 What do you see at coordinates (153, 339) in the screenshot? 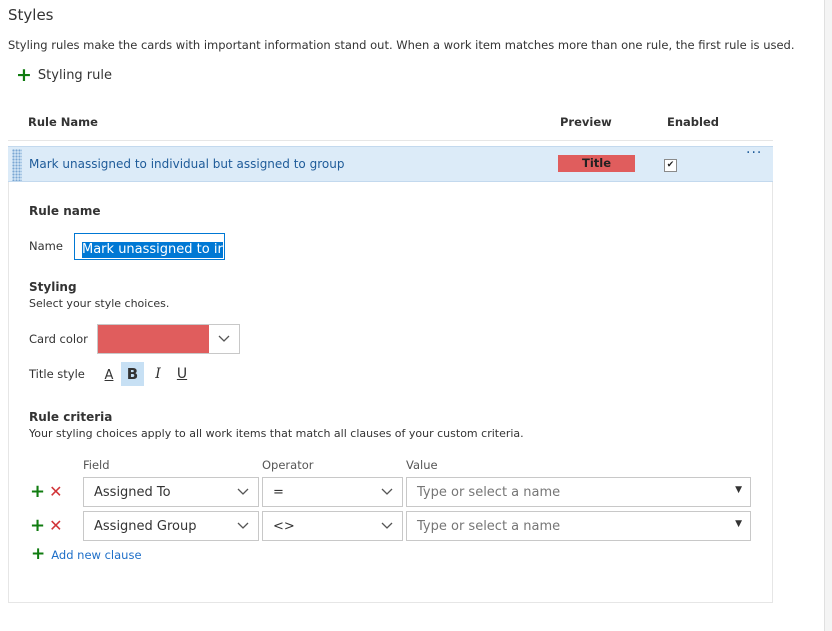
I see `card-color-swatch` at bounding box center [153, 339].